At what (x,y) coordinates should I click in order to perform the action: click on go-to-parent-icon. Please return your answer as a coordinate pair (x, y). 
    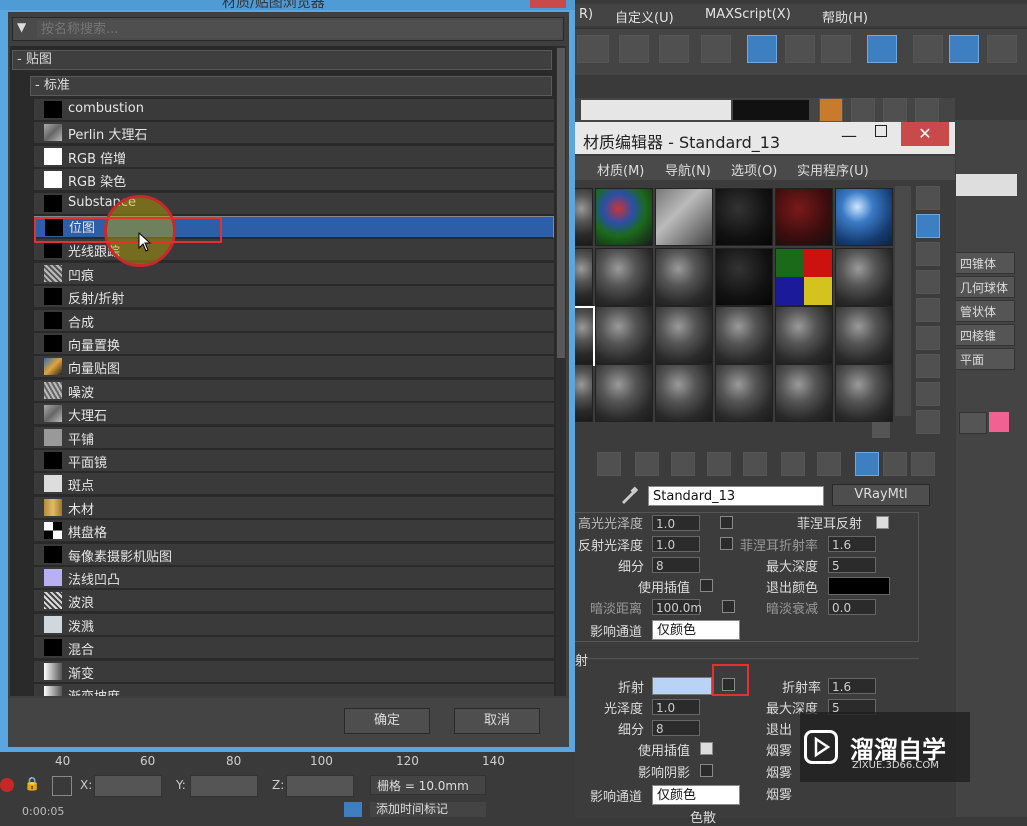
    Looking at the image, I should click on (867, 464).